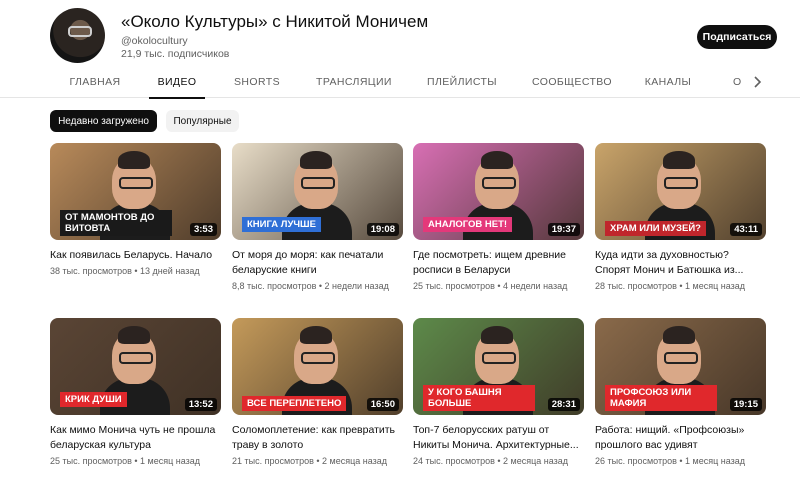 The height and width of the screenshot is (479, 800). I want to click on video-duration: 28:31, so click(563, 404).